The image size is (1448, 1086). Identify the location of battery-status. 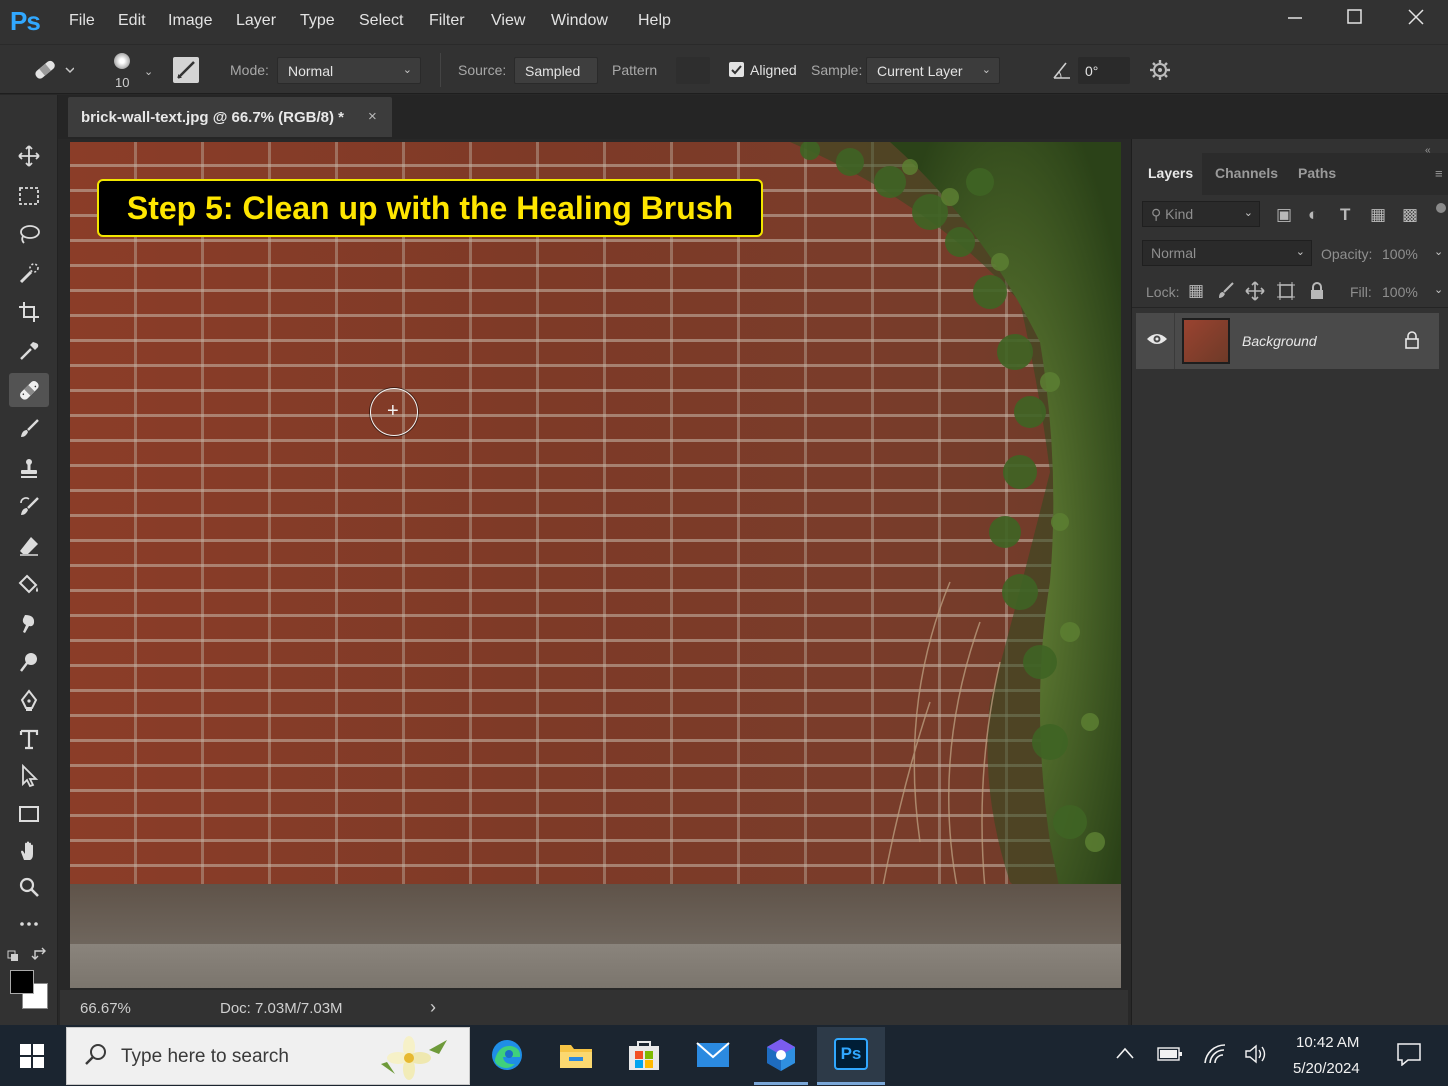
(1170, 1056).